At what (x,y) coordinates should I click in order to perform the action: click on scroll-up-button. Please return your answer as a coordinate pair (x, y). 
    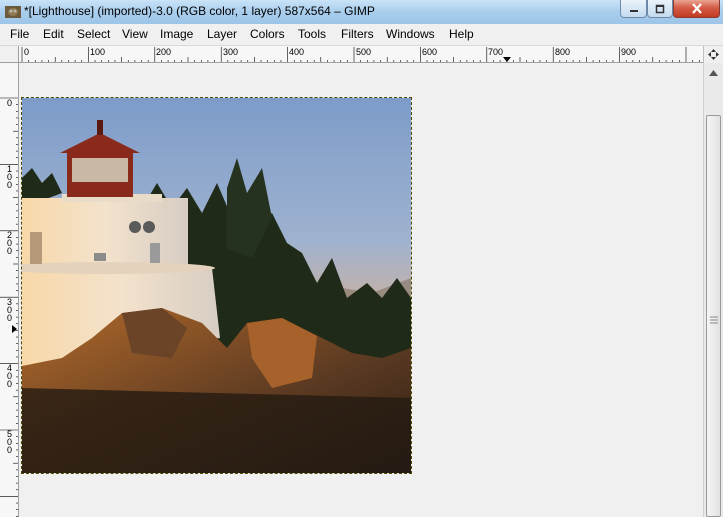
    Looking at the image, I should click on (713, 72).